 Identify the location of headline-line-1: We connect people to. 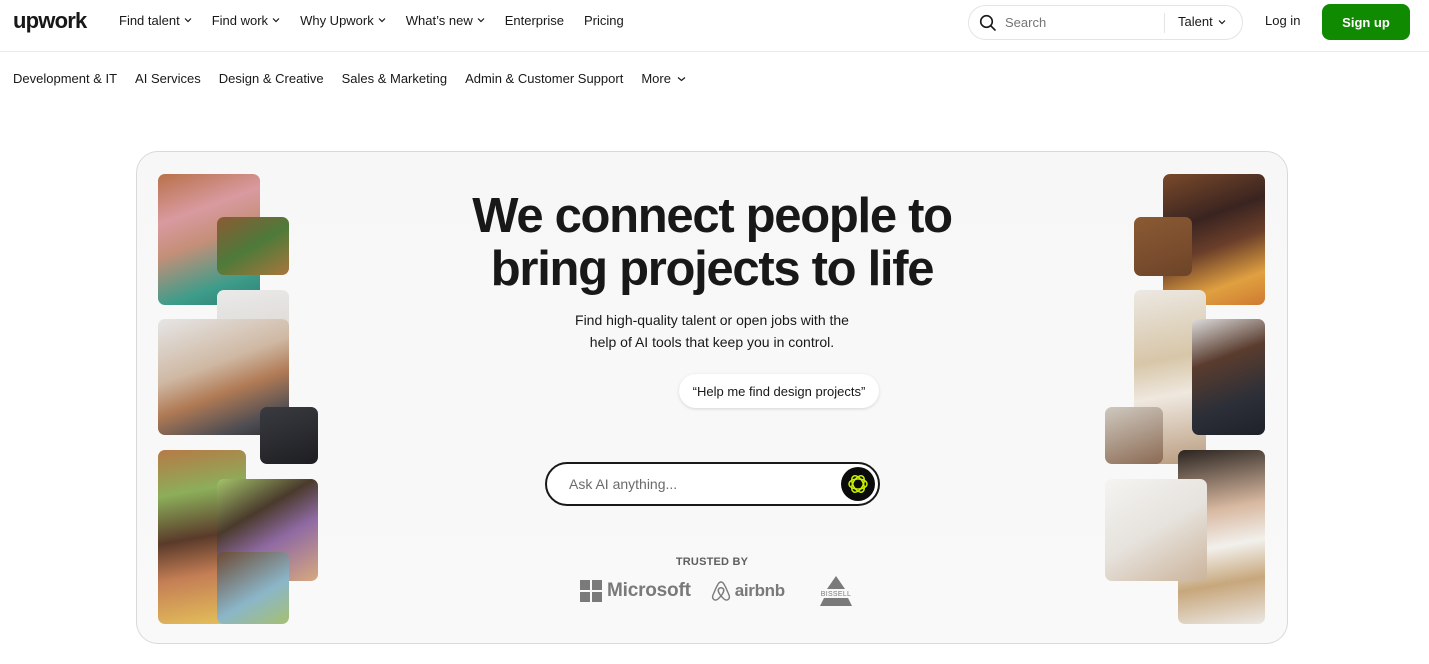
(712, 216).